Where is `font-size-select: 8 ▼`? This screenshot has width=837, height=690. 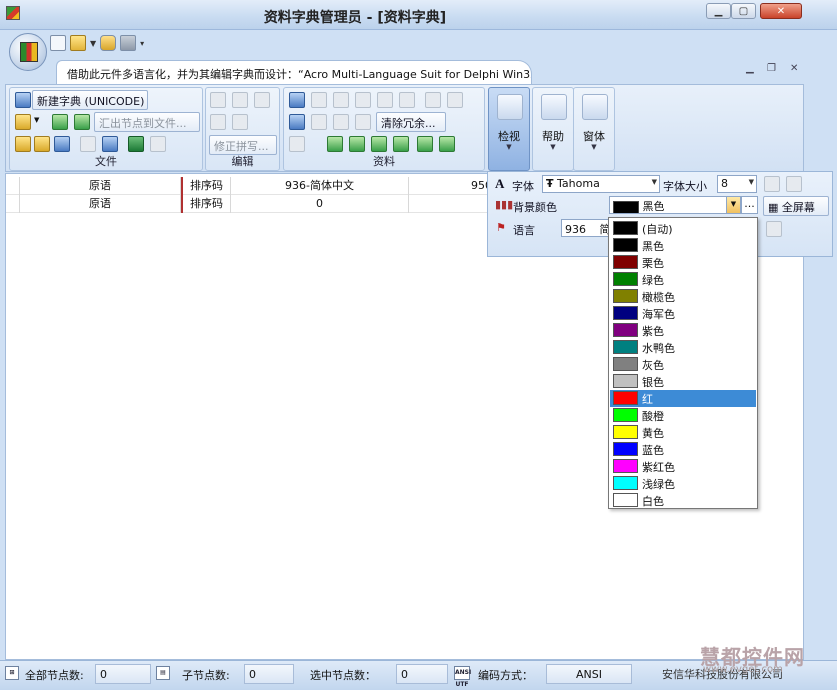
font-size-select: 8 ▼ is located at coordinates (737, 184).